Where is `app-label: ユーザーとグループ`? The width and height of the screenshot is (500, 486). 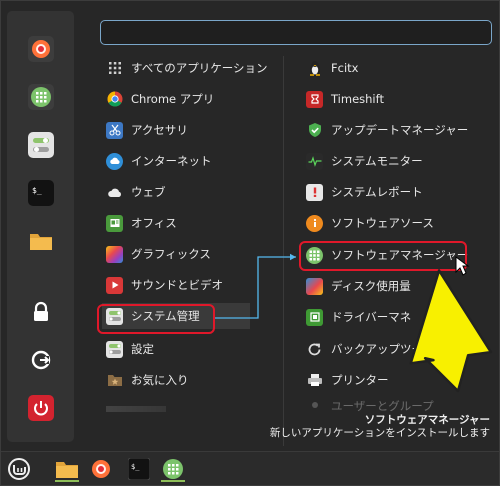 app-label: ユーザーとグループ is located at coordinates (382, 406).